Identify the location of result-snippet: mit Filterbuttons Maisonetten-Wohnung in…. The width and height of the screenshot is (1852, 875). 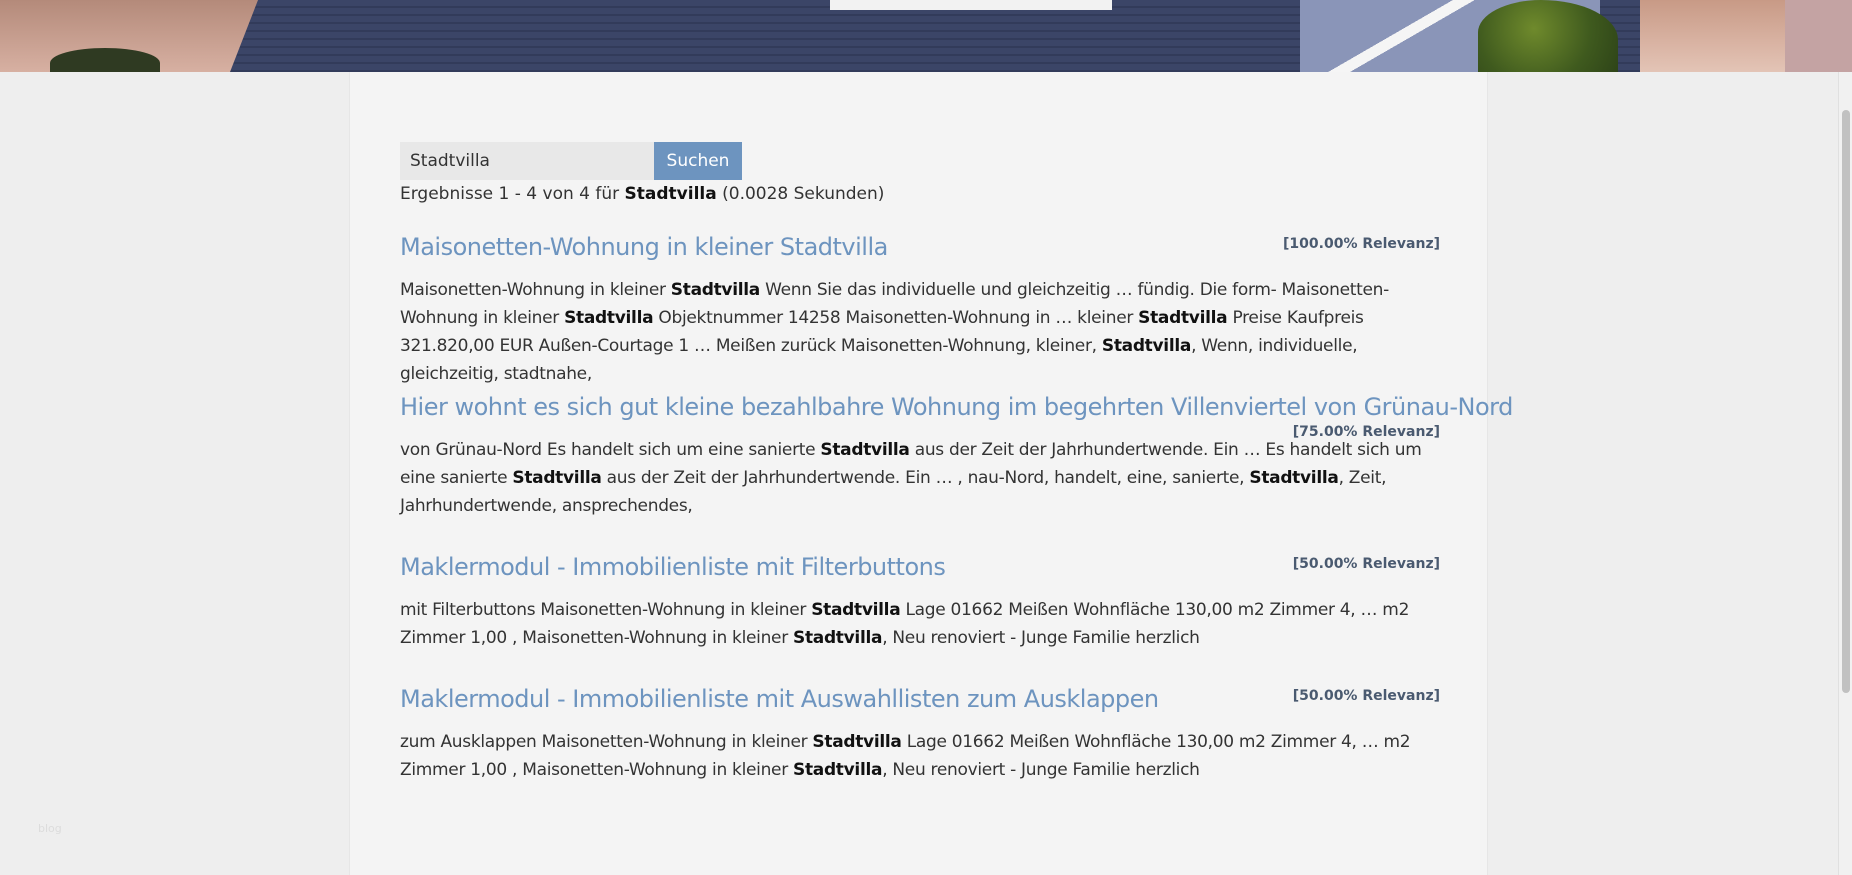
(920, 624).